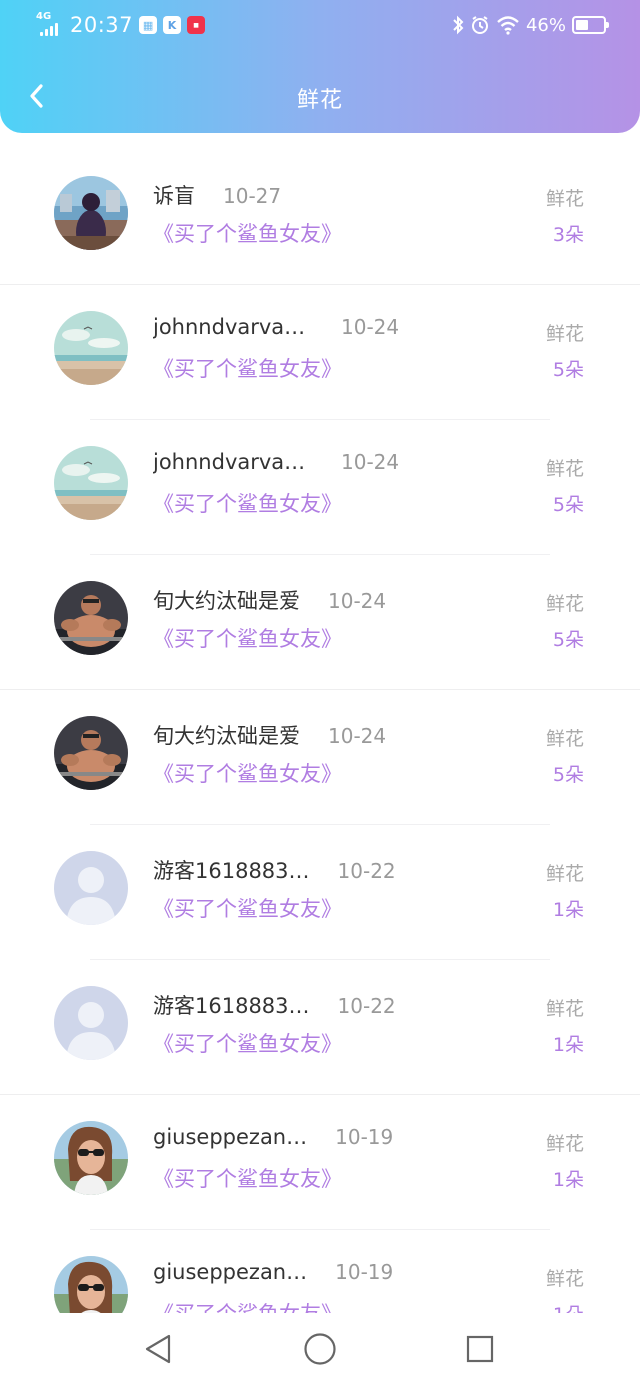 This screenshot has height=1387, width=640. I want to click on cellular-signal-icon: 4G, so click(50, 25).